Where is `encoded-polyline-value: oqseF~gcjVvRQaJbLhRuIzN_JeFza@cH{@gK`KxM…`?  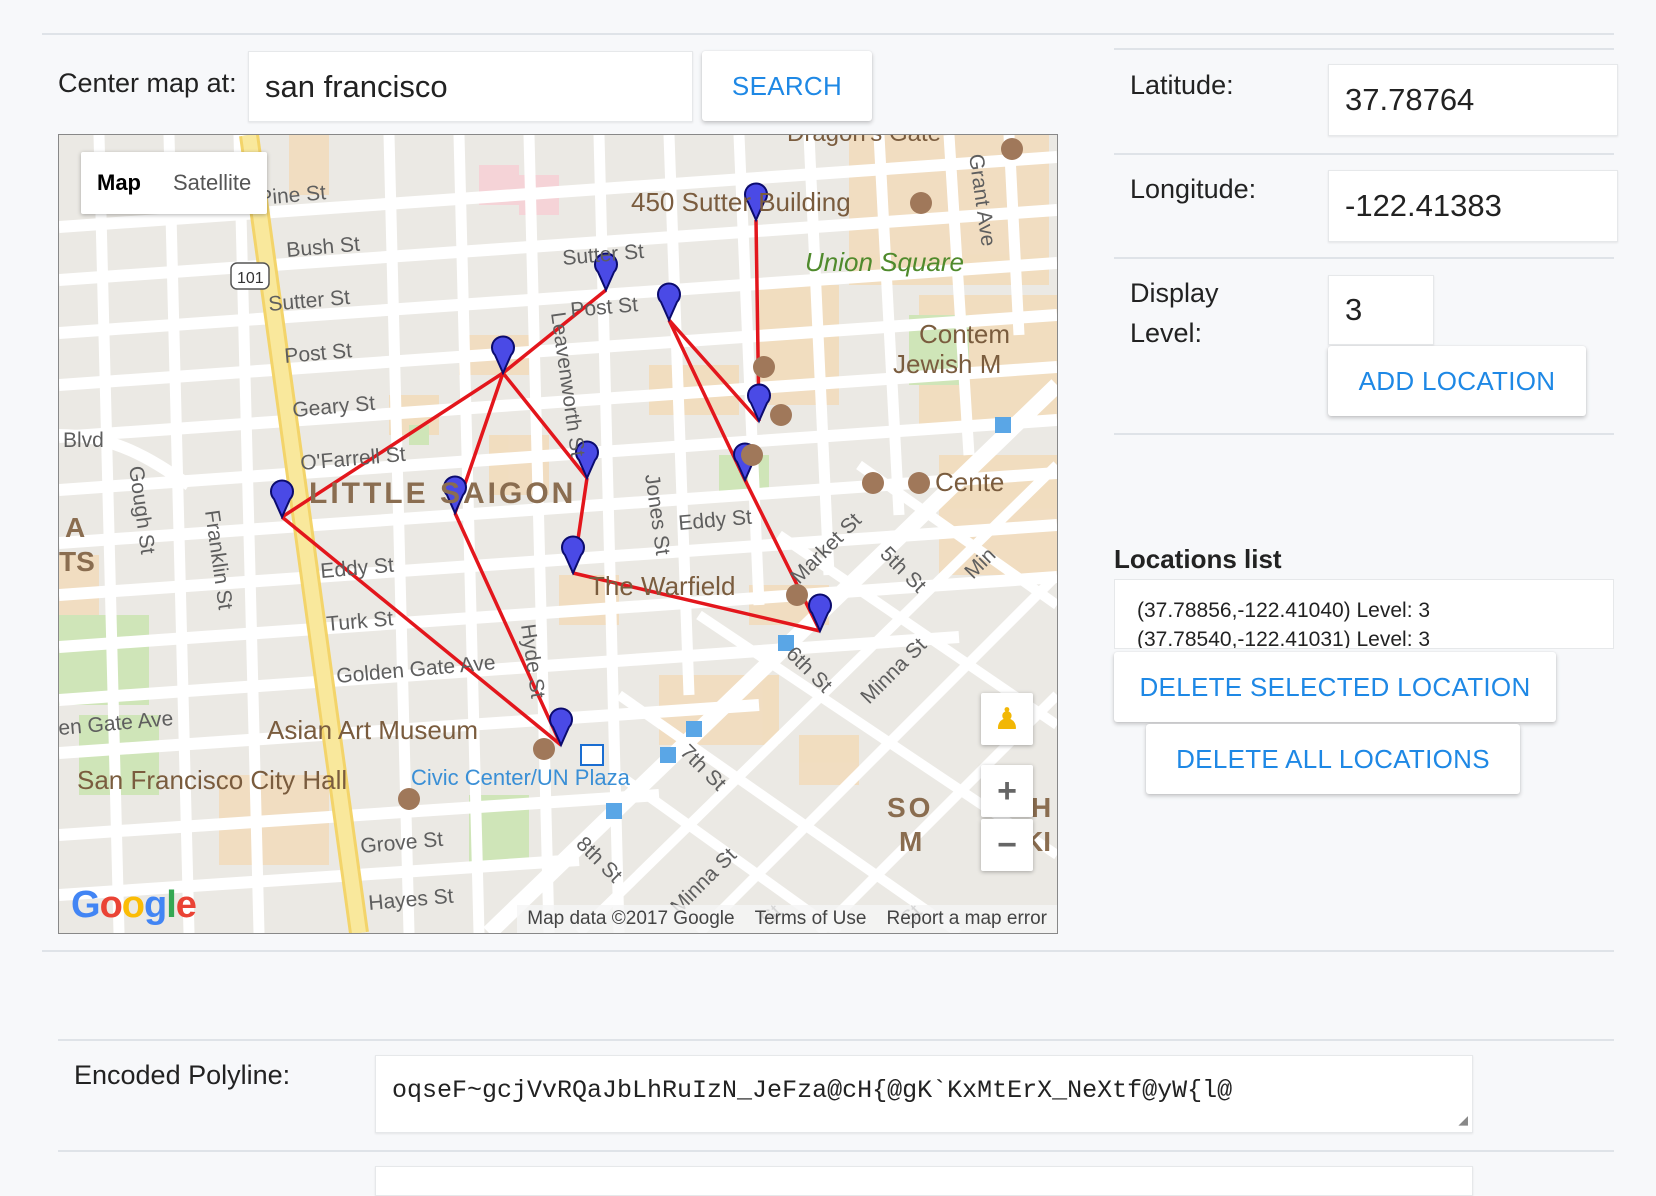
encoded-polyline-value: oqseF~gcjVvRQaJbLhRuIzN_JeFza@cH{@gK`KxM… is located at coordinates (812, 1090).